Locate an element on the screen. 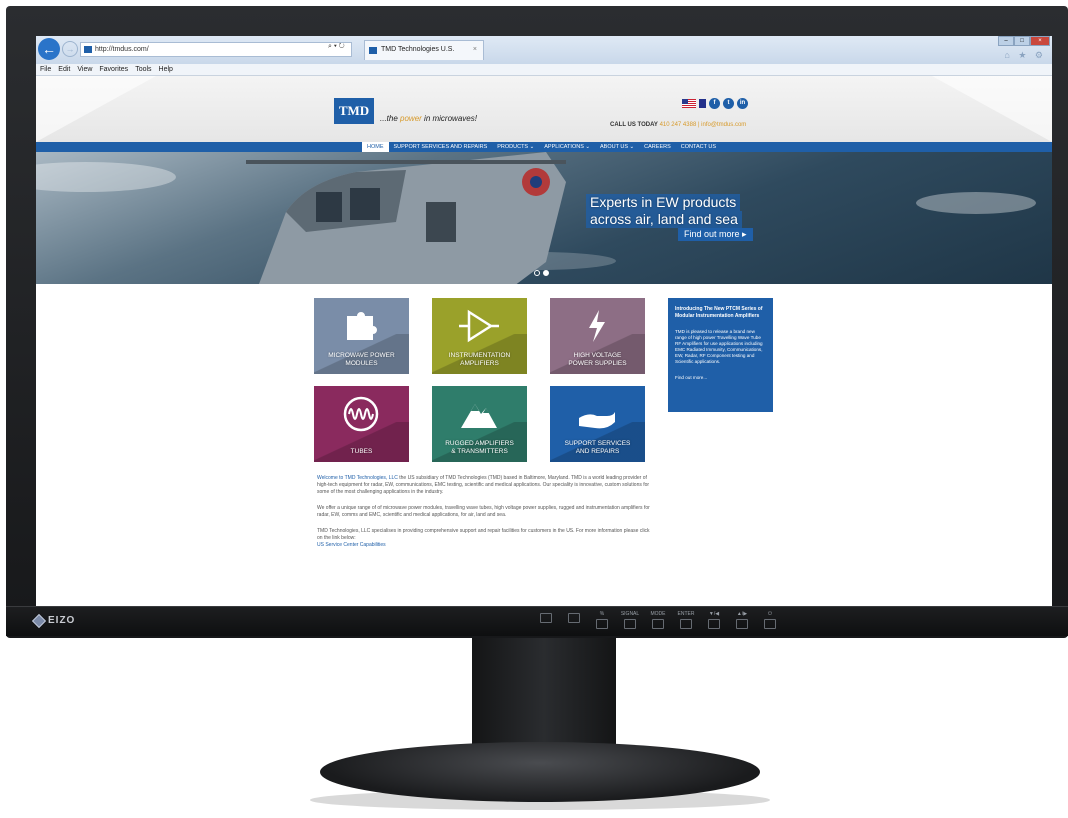 The width and height of the screenshot is (1068, 818). favicon-icon is located at coordinates (88, 49).